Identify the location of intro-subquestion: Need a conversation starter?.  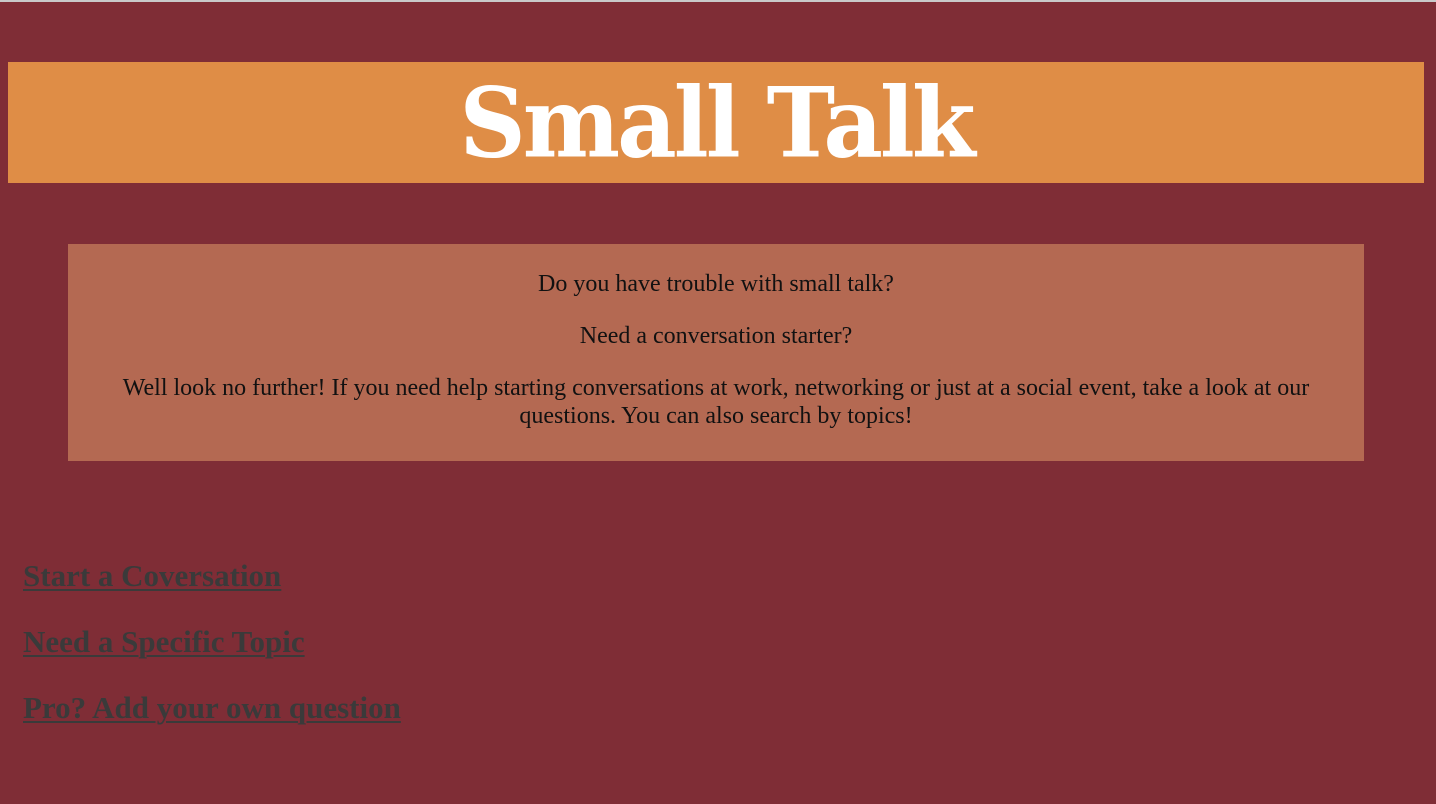
(716, 336).